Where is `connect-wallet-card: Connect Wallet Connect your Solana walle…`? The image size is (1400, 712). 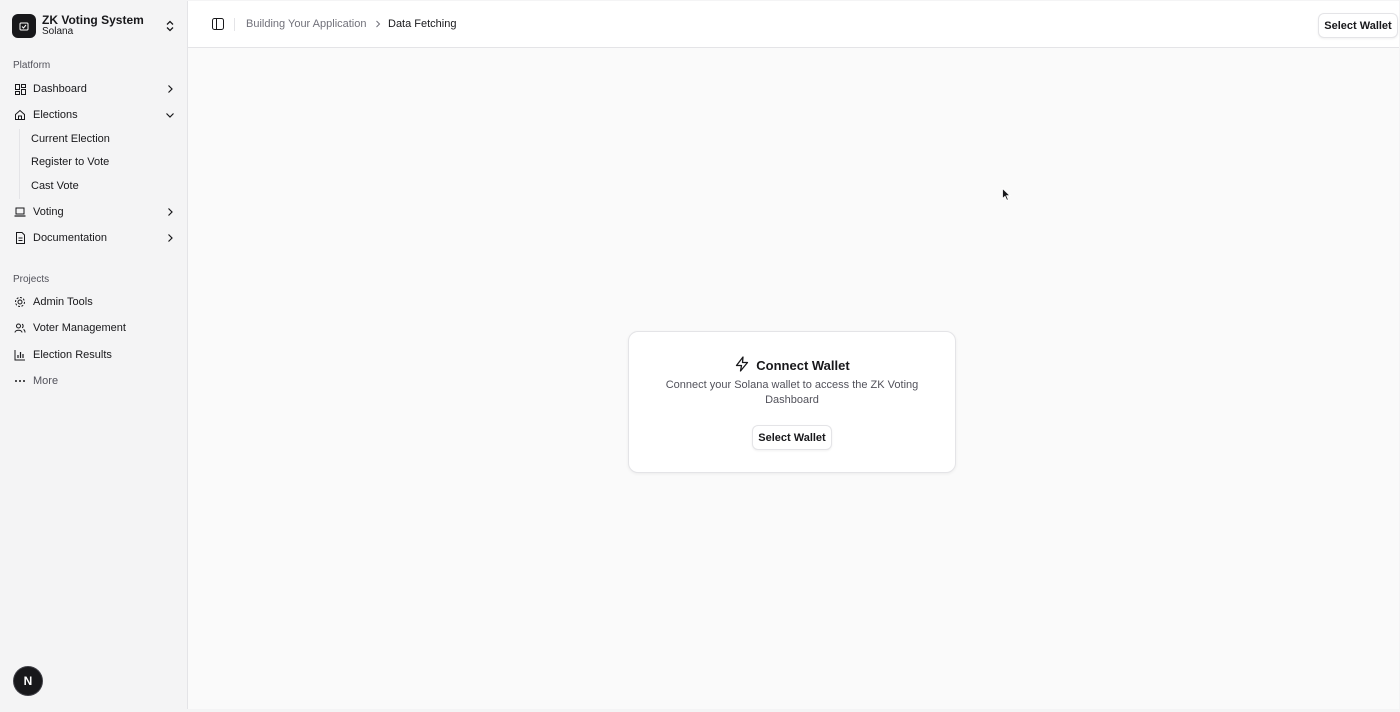 connect-wallet-card: Connect Wallet Connect your Solana walle… is located at coordinates (792, 402).